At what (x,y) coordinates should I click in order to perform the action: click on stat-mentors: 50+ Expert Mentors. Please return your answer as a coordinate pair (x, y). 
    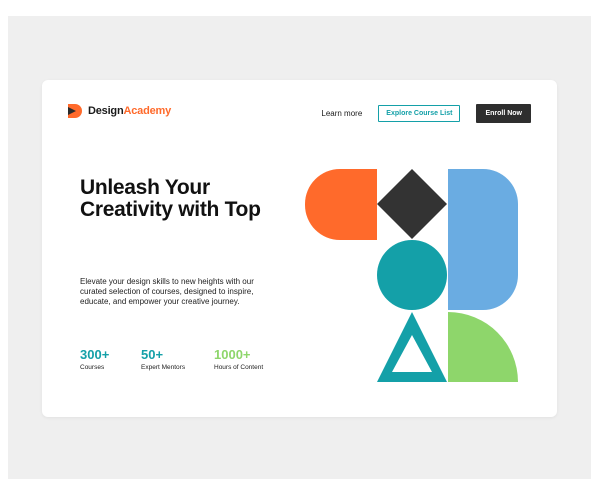
    Looking at the image, I should click on (163, 359).